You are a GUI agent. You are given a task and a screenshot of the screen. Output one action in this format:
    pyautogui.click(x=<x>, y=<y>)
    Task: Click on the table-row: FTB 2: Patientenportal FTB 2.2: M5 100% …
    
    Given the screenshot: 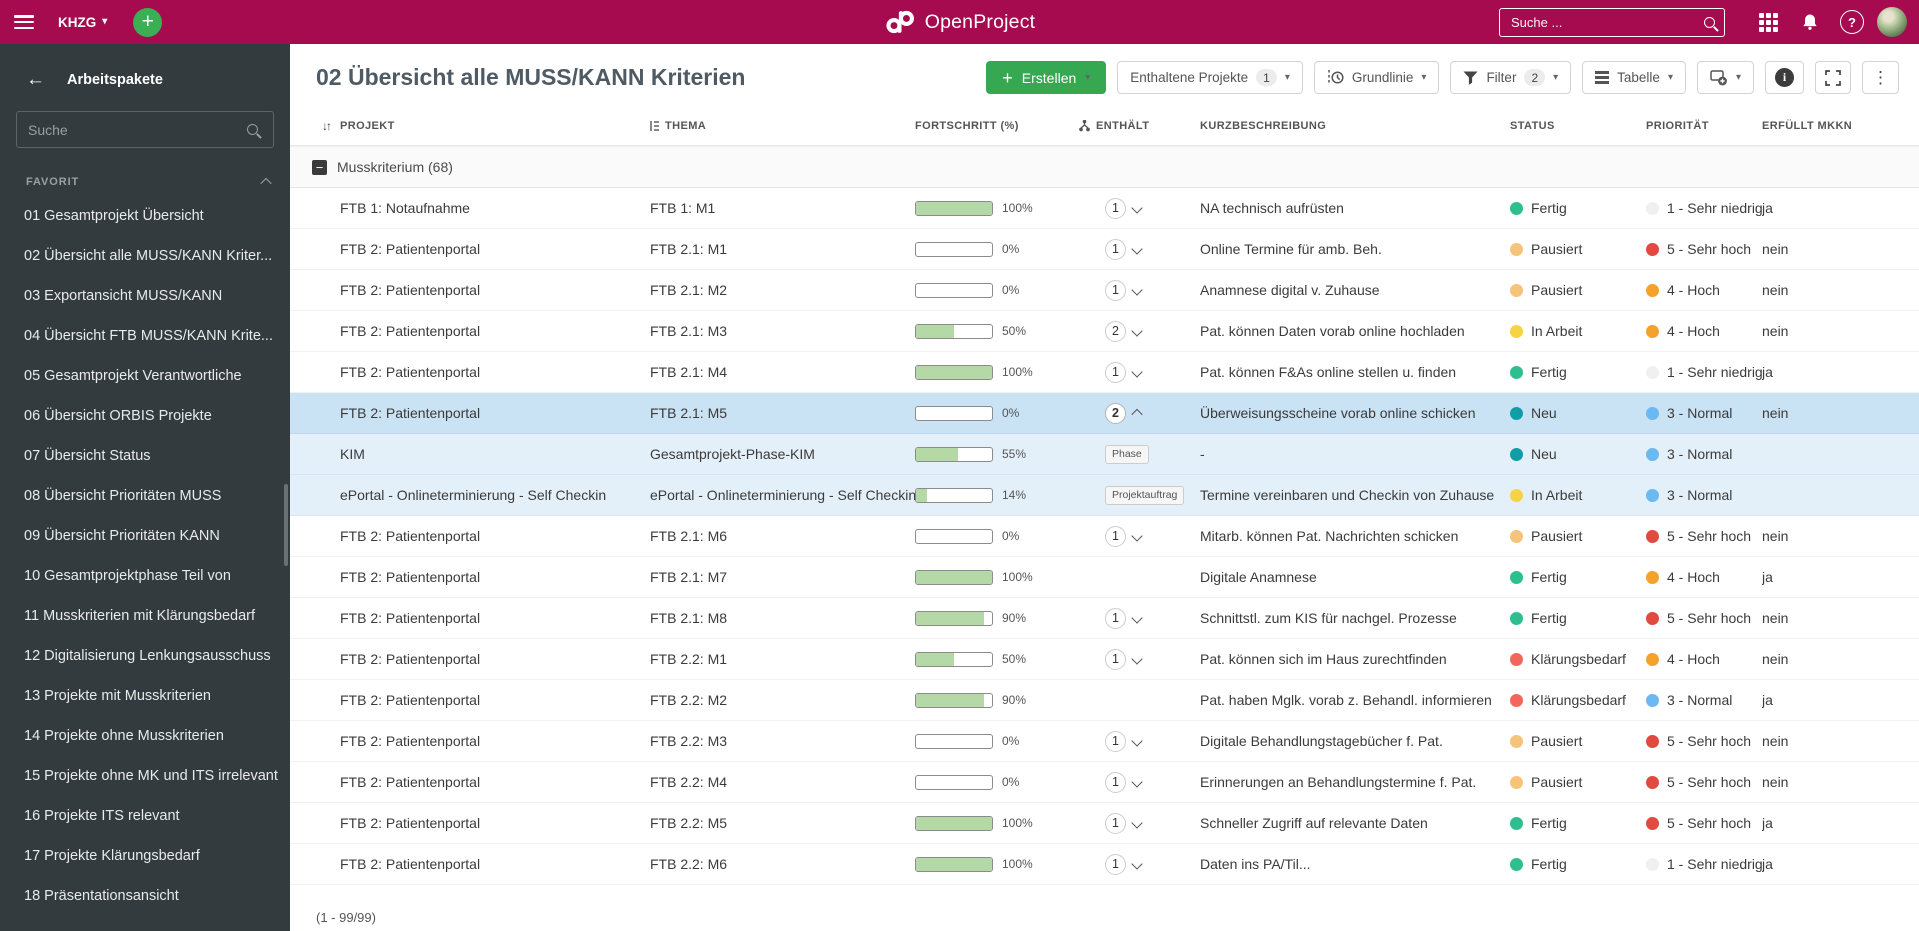 What is the action you would take?
    pyautogui.click(x=1104, y=823)
    